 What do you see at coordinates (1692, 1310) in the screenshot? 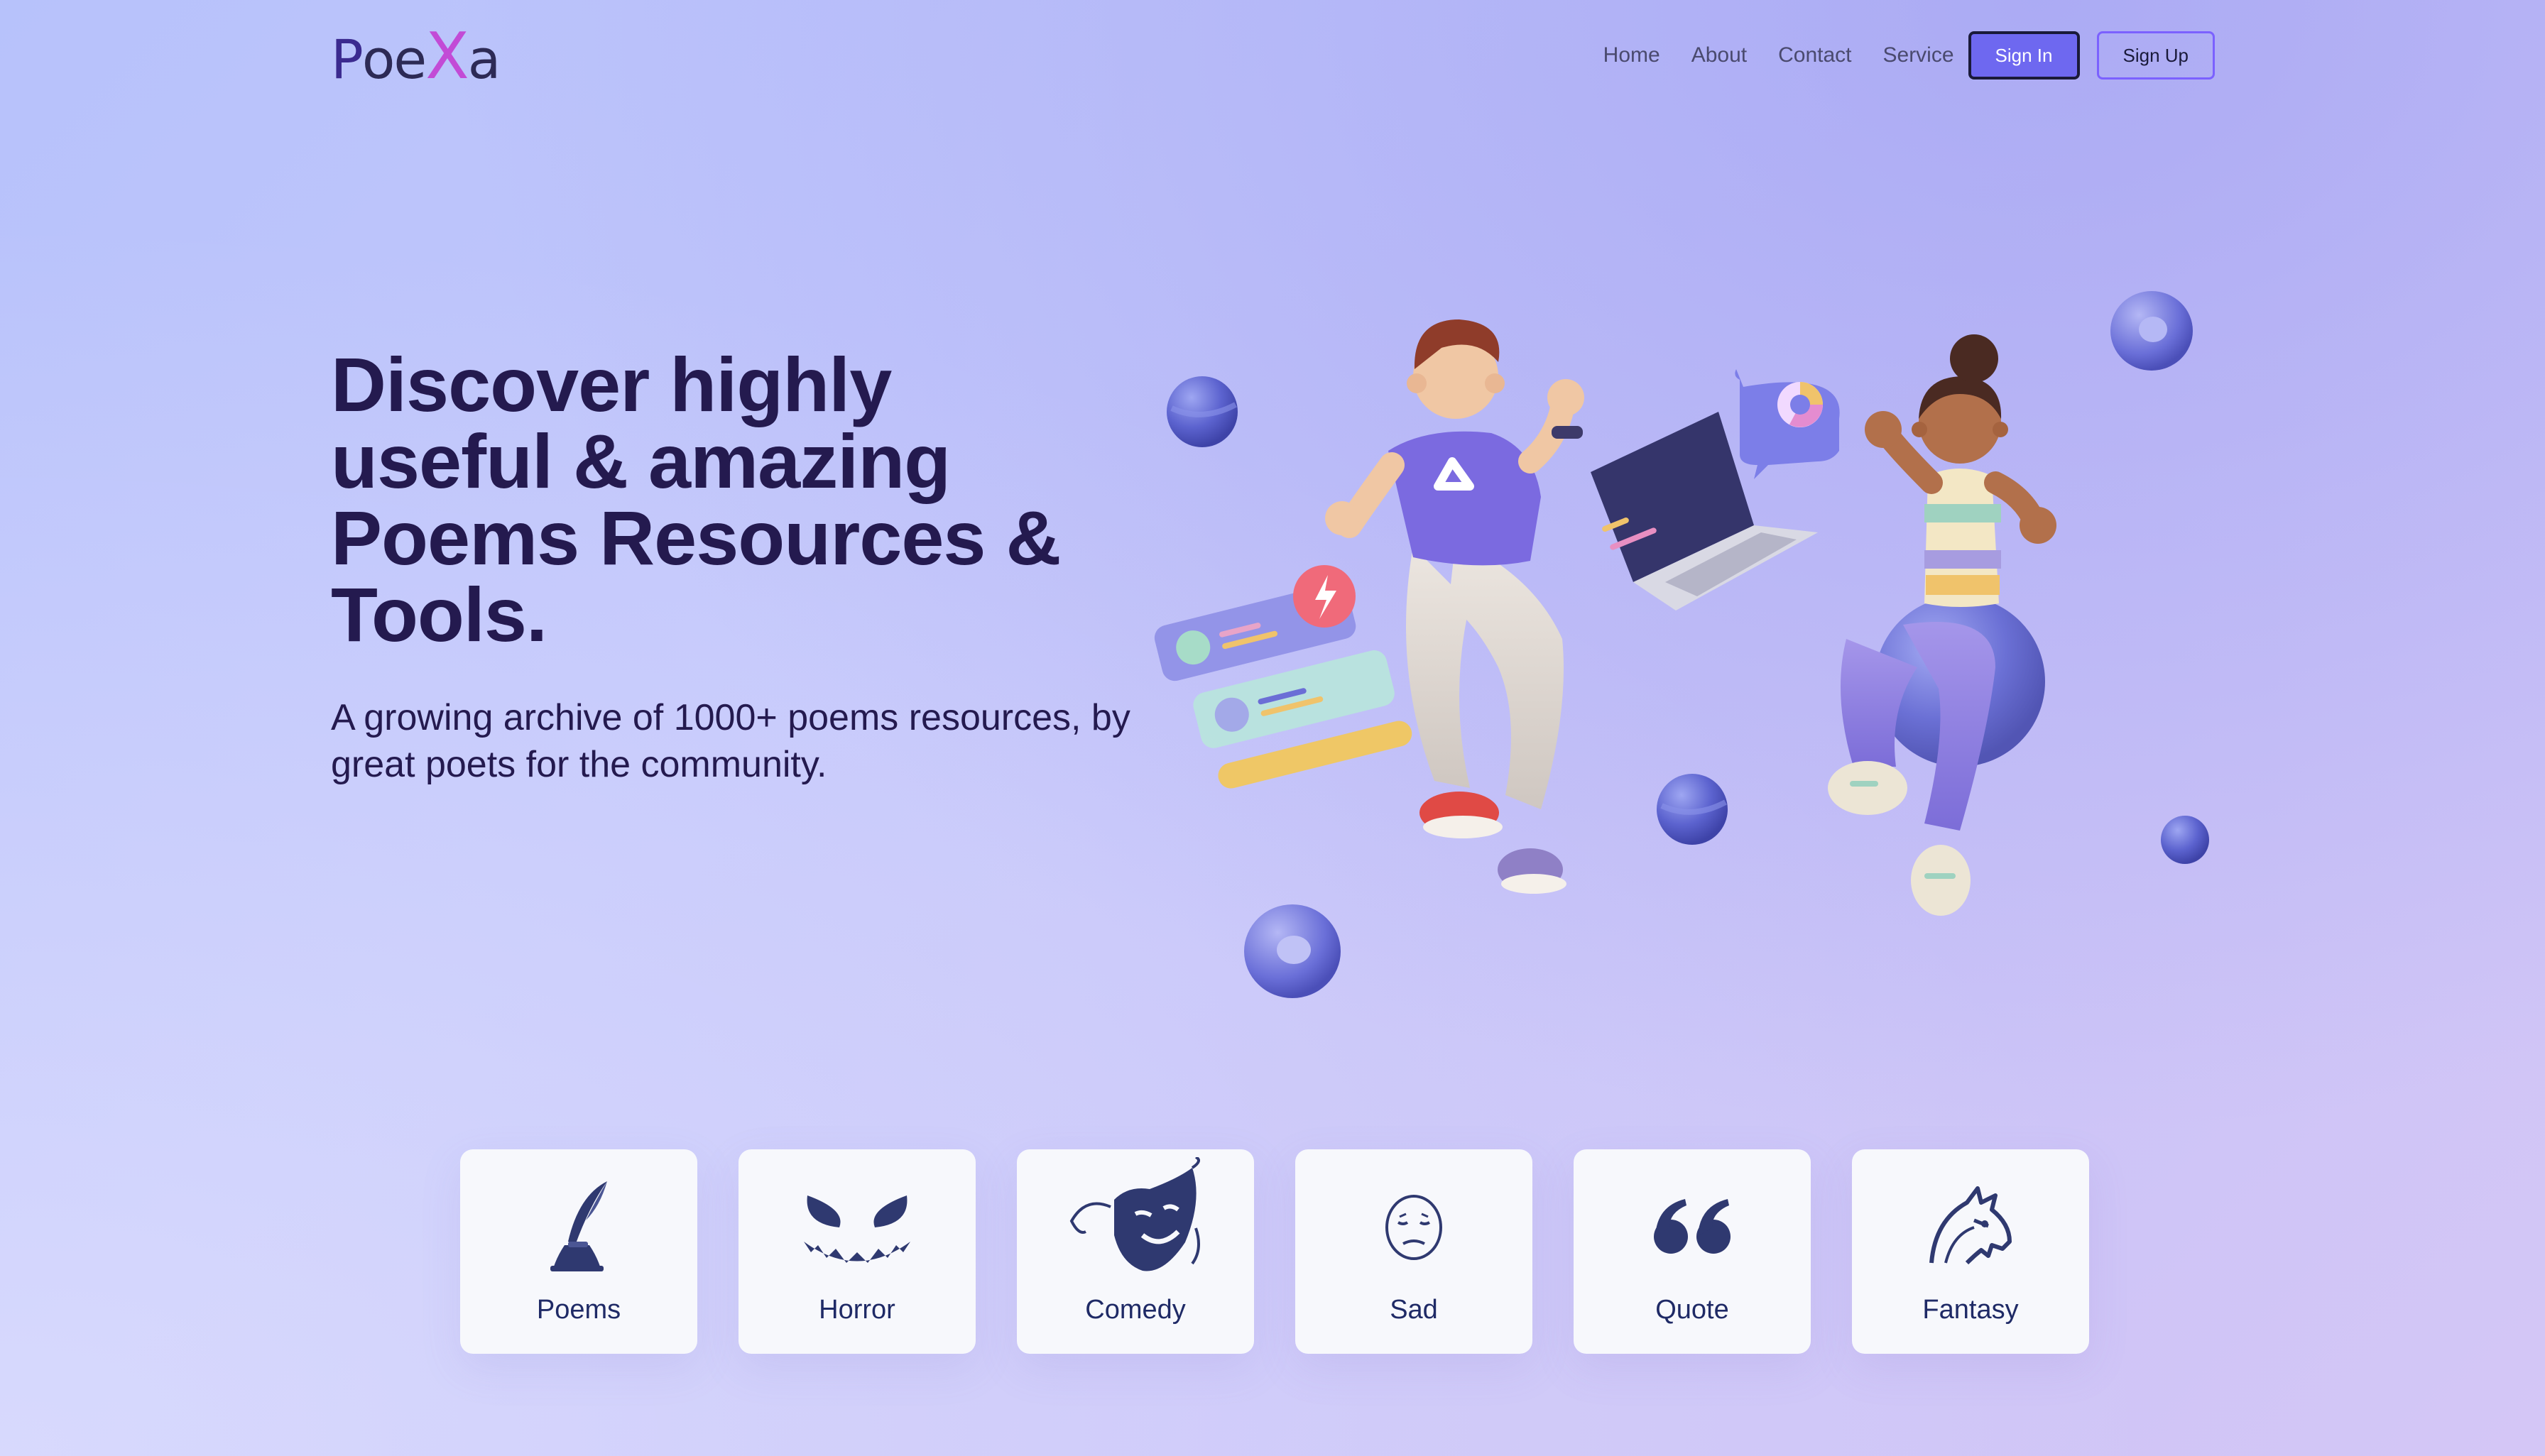
I see `category-label: Quote` at bounding box center [1692, 1310].